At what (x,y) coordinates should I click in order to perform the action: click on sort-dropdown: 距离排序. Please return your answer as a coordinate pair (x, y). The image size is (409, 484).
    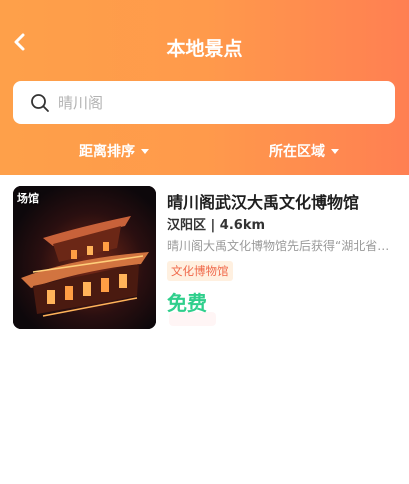
    Looking at the image, I should click on (114, 151).